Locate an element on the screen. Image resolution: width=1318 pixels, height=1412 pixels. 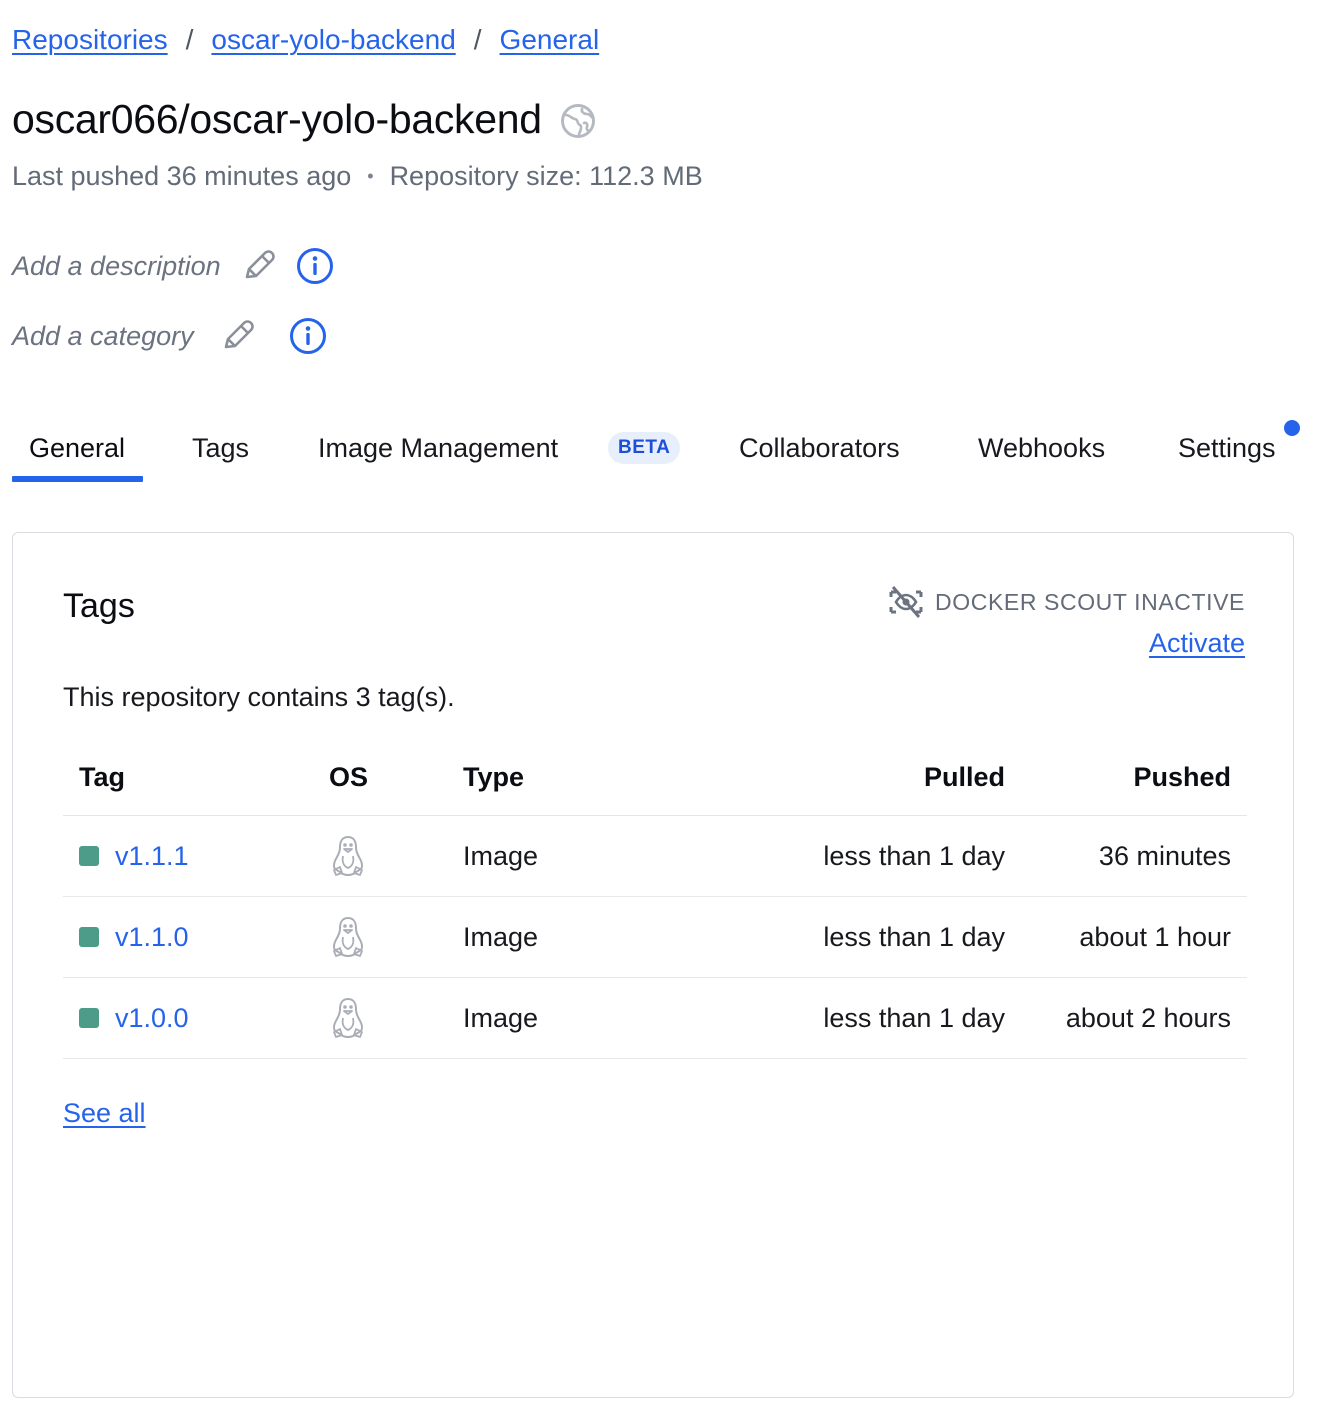
active-tab-indicator is located at coordinates (77, 479).